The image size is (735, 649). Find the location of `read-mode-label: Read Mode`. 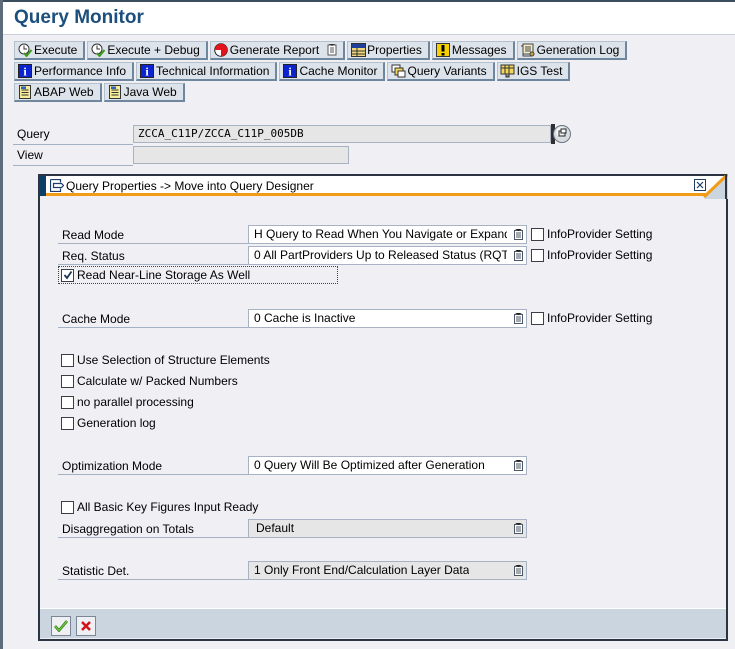

read-mode-label: Read Mode is located at coordinates (93, 235).